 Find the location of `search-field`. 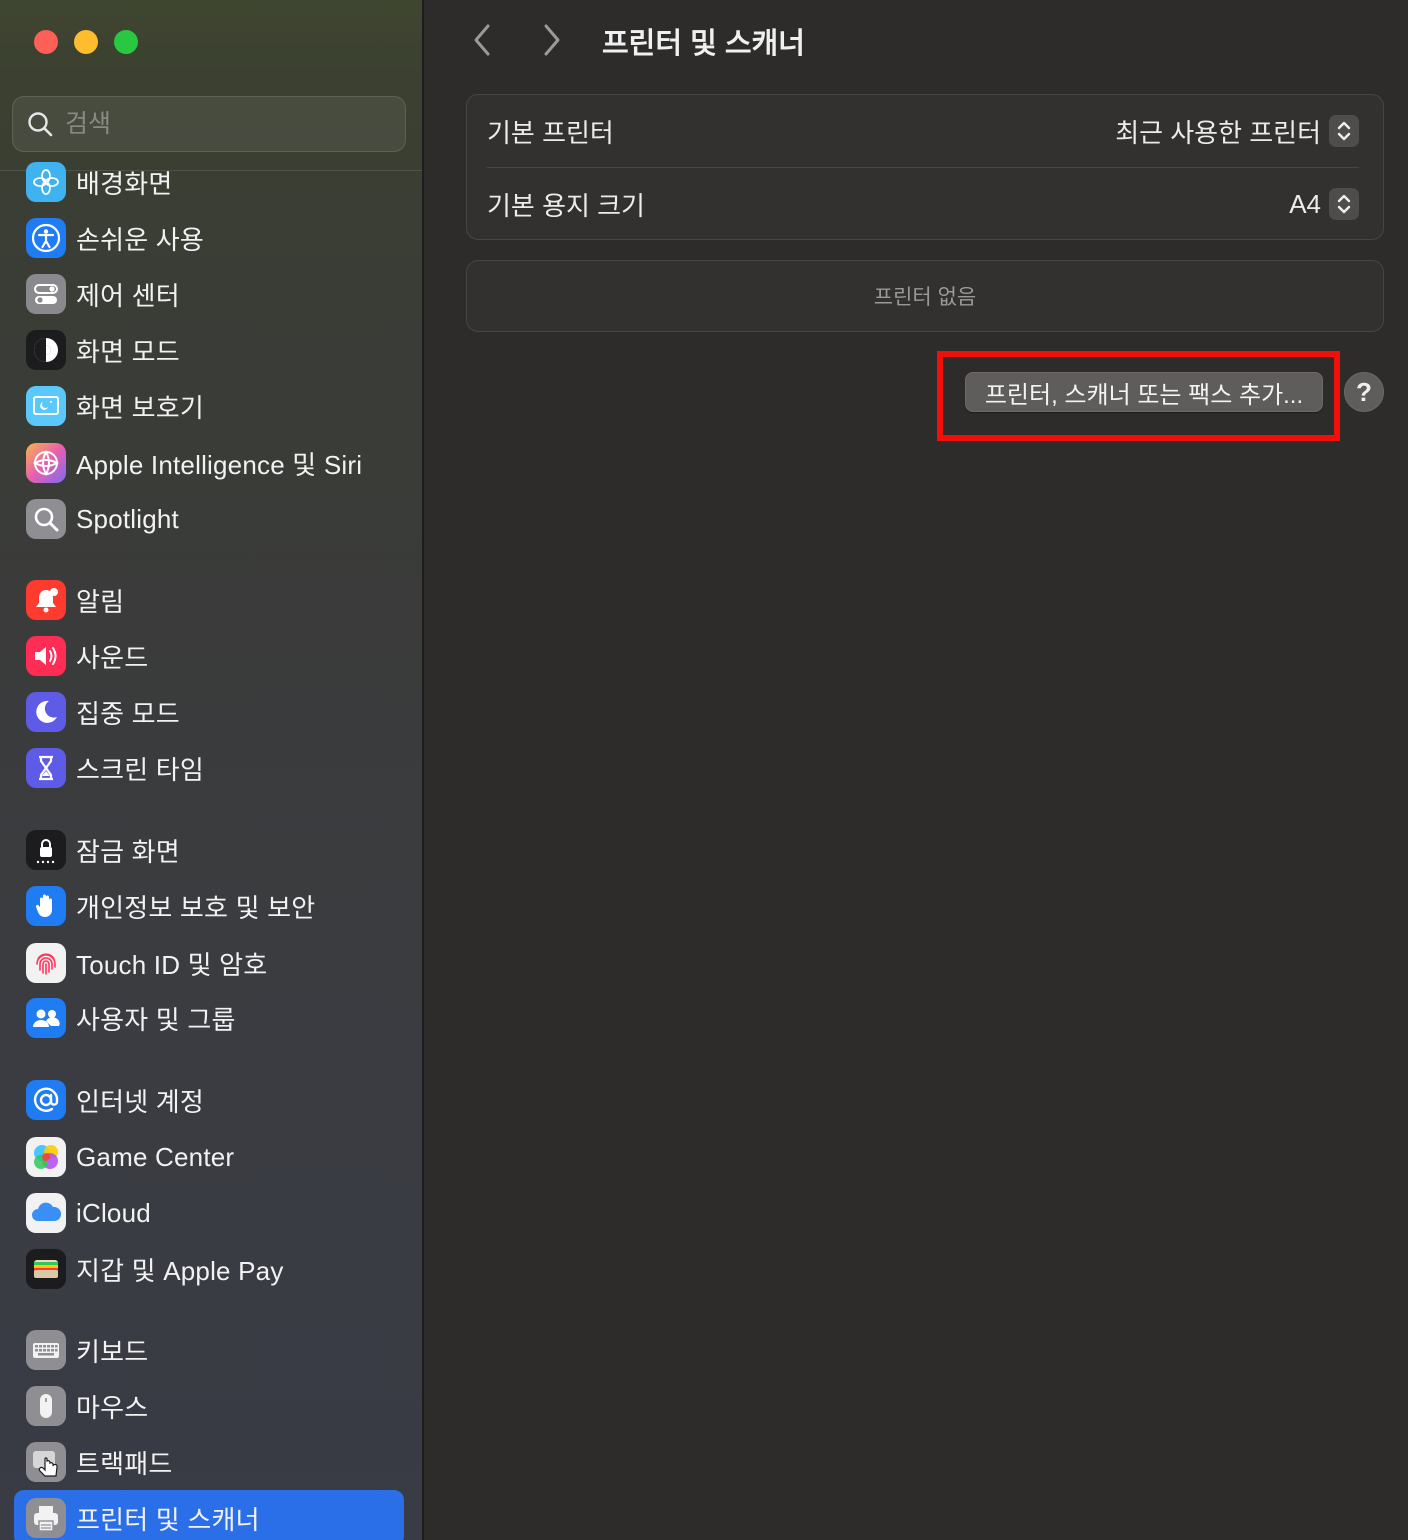

search-field is located at coordinates (209, 124).